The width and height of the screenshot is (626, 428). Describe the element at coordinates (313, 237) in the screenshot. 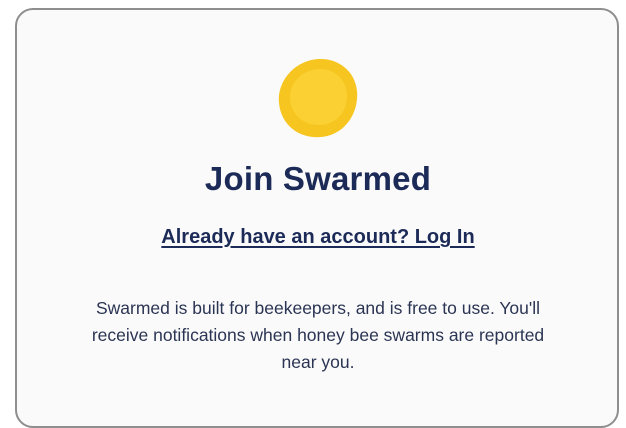

I see `login-link: Already have an account? Log In` at that location.